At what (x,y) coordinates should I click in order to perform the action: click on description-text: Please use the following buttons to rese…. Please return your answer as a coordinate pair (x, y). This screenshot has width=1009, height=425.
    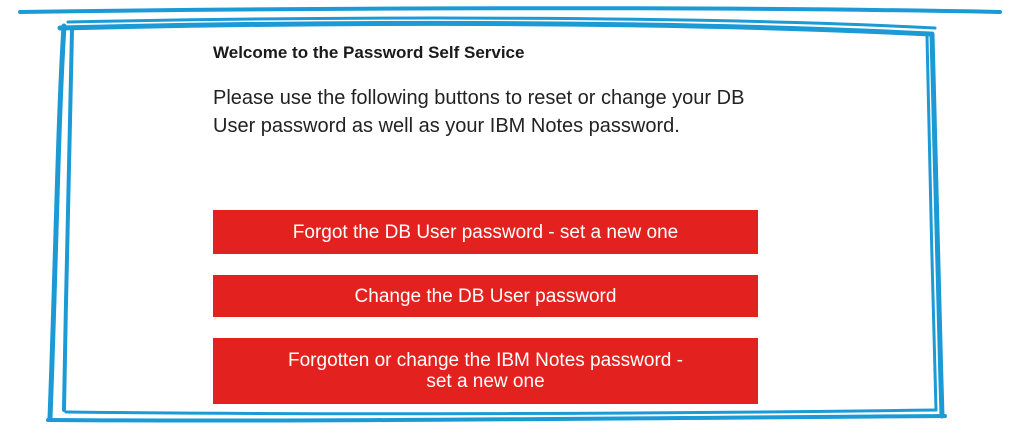
    Looking at the image, I should click on (479, 112).